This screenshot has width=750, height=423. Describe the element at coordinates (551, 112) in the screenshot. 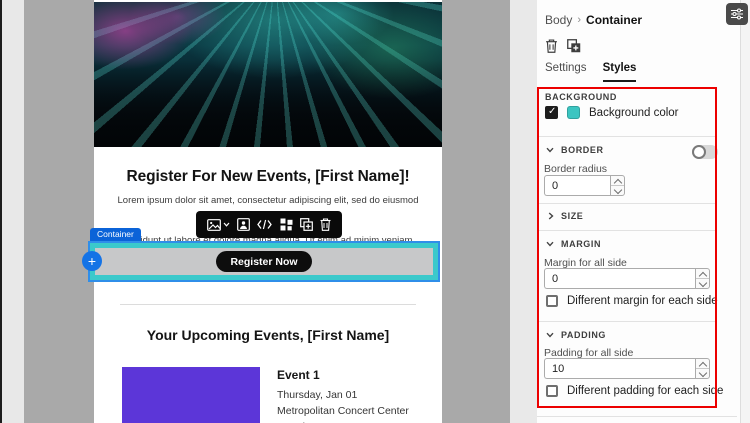

I see `background-color-checkbox` at that location.